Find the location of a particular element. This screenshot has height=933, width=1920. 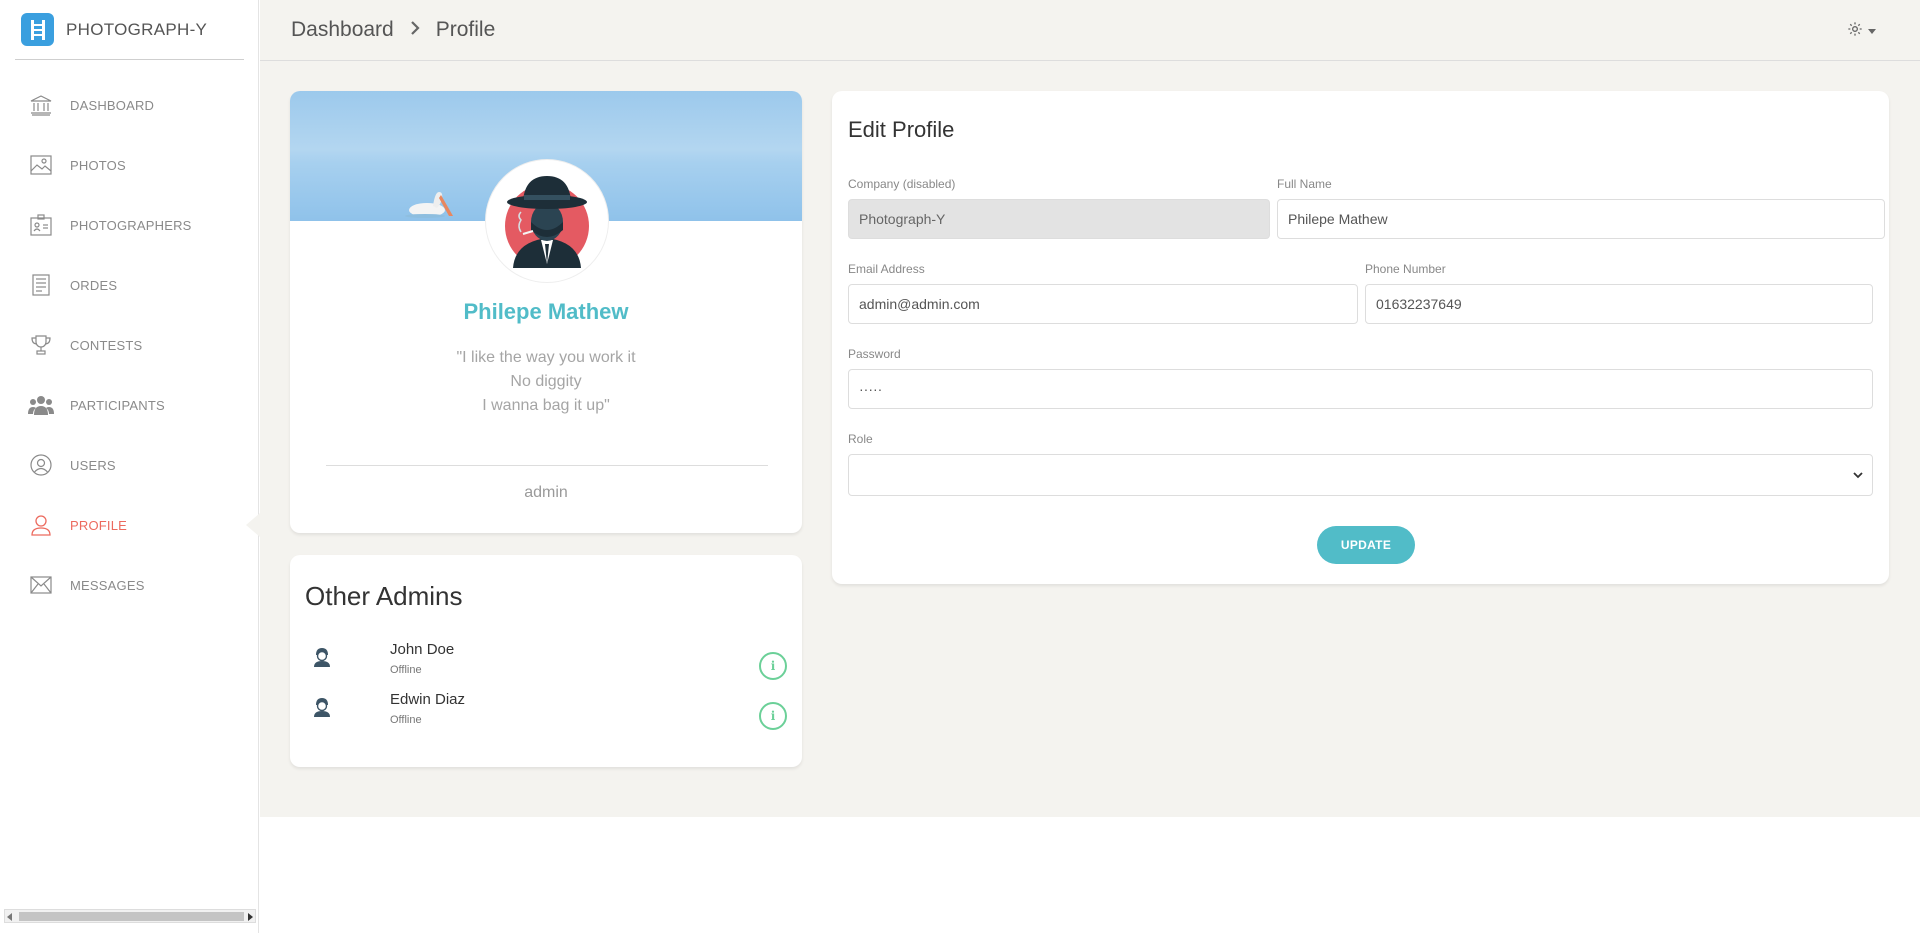

email-label: Email Address is located at coordinates (886, 269).